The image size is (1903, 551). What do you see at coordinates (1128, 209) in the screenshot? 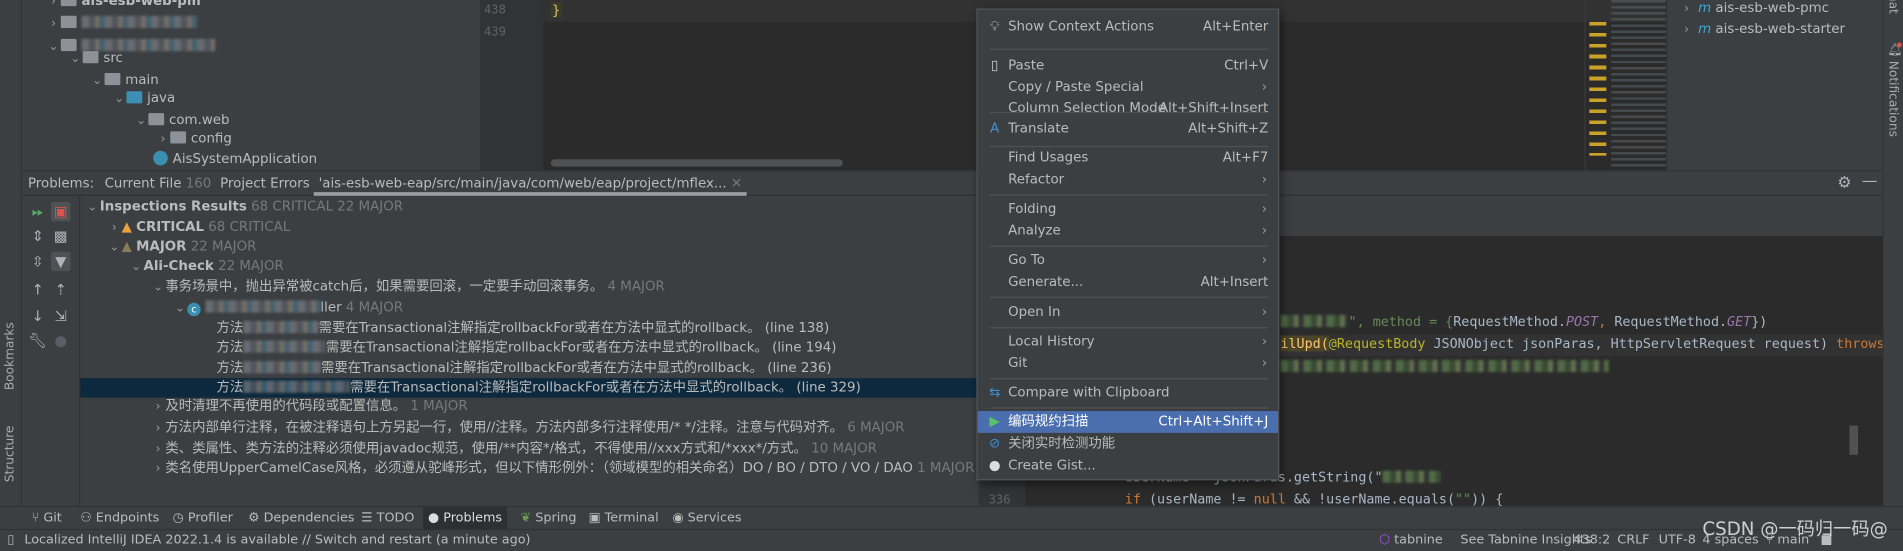
I see `menu-item-folding: Folding ›` at bounding box center [1128, 209].